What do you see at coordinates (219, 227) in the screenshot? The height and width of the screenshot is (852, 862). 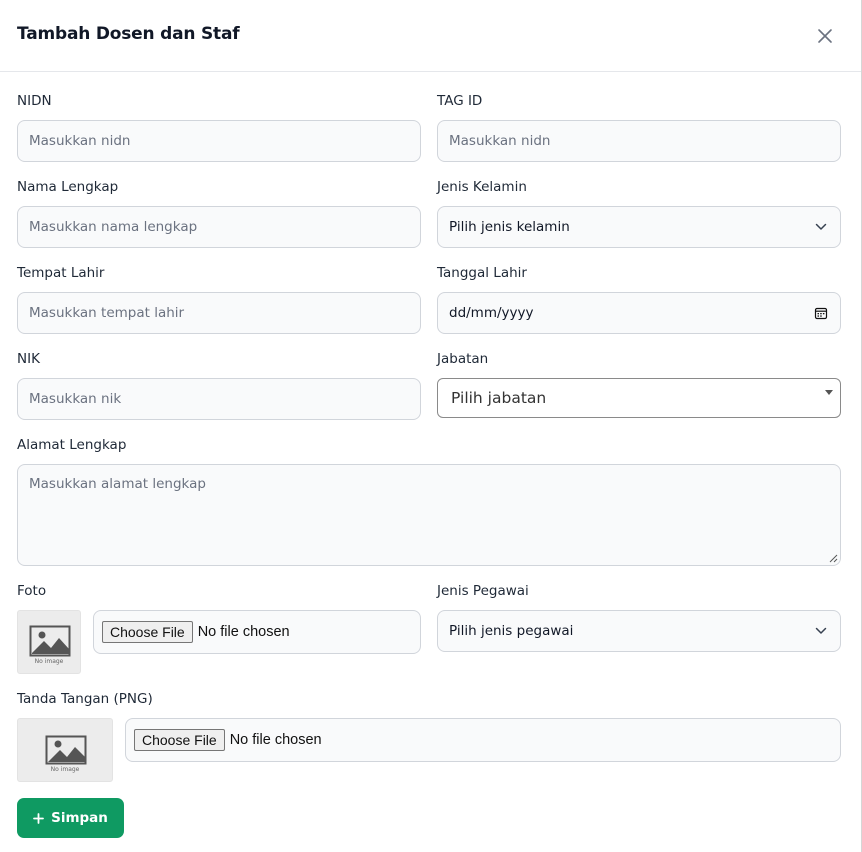 I see `nama-lengkap-input: Masukkan nama lengkap` at bounding box center [219, 227].